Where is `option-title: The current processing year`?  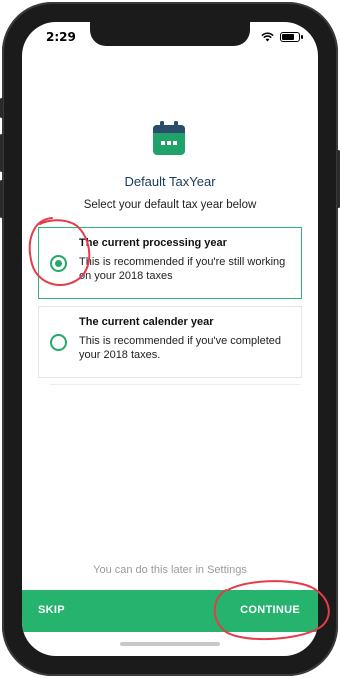
option-title: The current processing year is located at coordinates (153, 243).